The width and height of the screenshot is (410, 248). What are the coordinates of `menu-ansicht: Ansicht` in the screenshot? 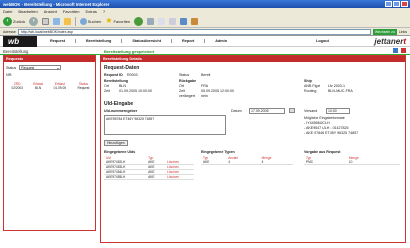 It's located at (50, 11).